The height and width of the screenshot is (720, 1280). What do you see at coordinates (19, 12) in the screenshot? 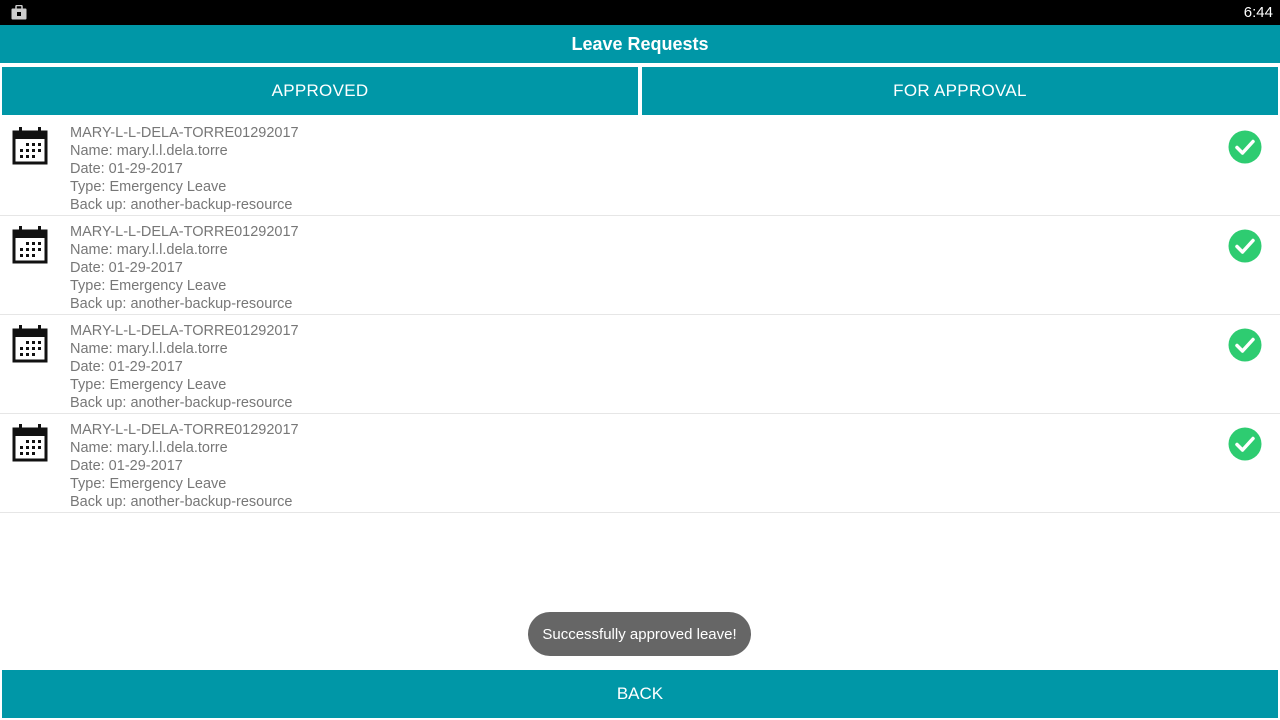
I see `shopping-bag-icon` at bounding box center [19, 12].